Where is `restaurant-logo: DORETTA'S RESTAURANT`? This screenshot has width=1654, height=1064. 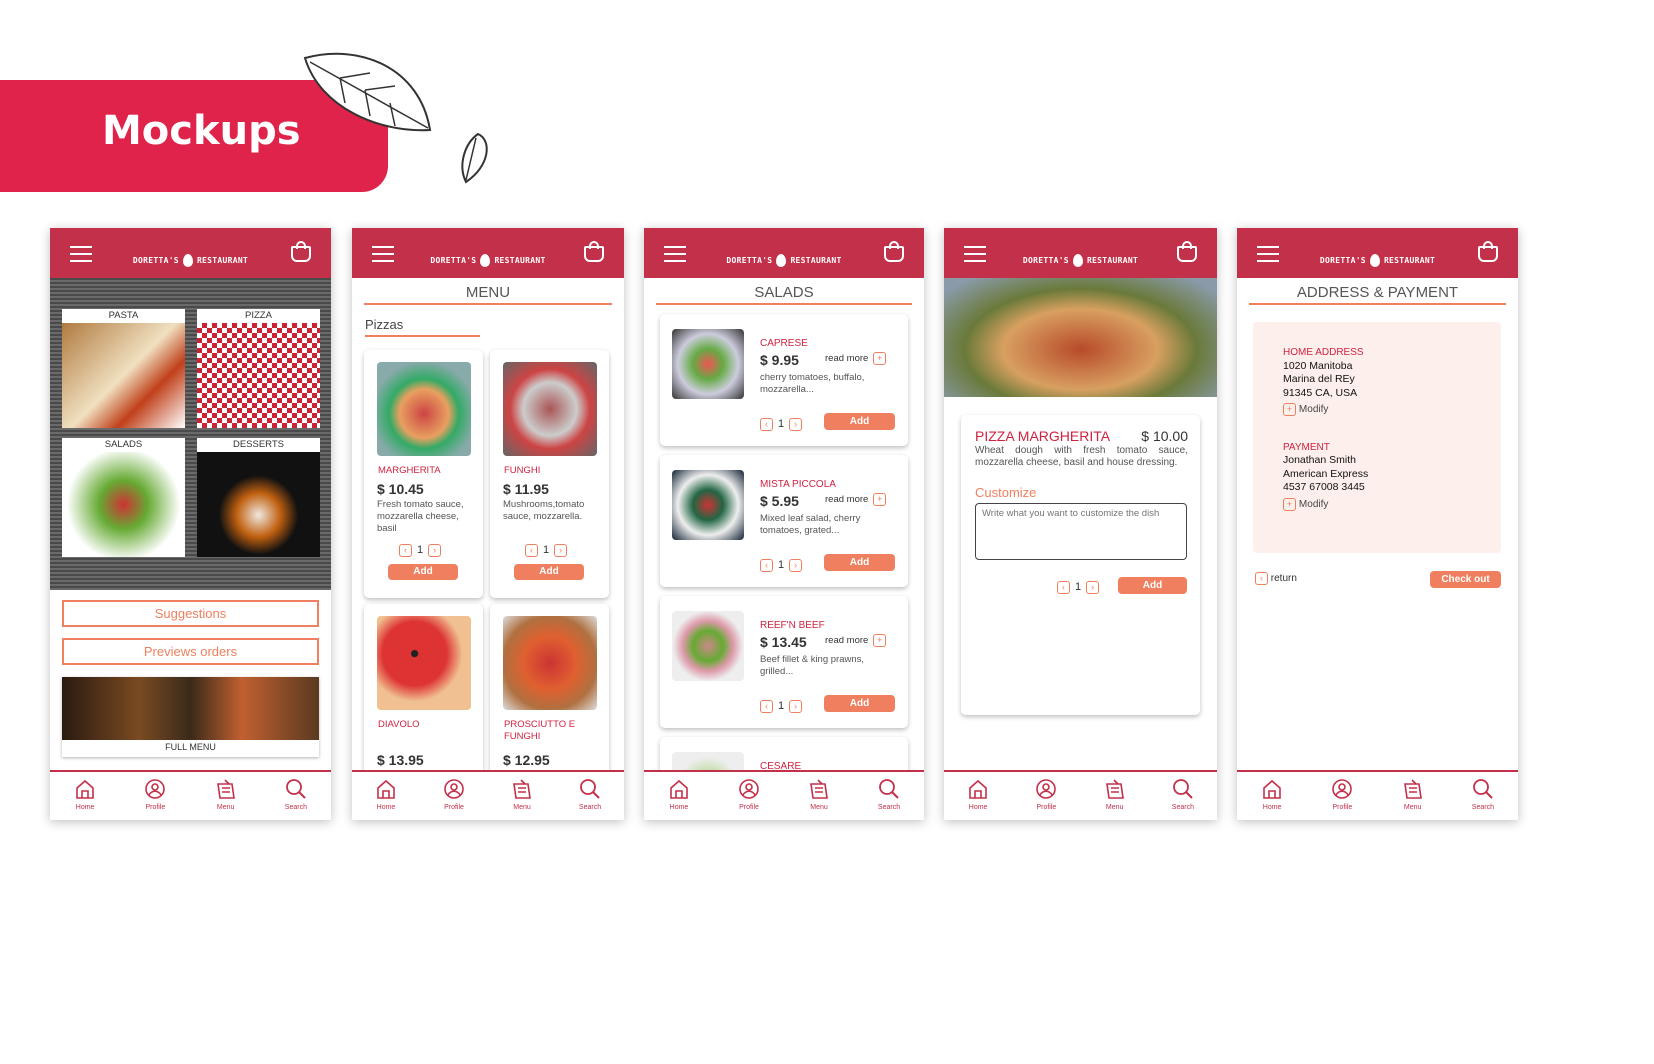
restaurant-logo: DORETTA'S RESTAURANT is located at coordinates (784, 260).